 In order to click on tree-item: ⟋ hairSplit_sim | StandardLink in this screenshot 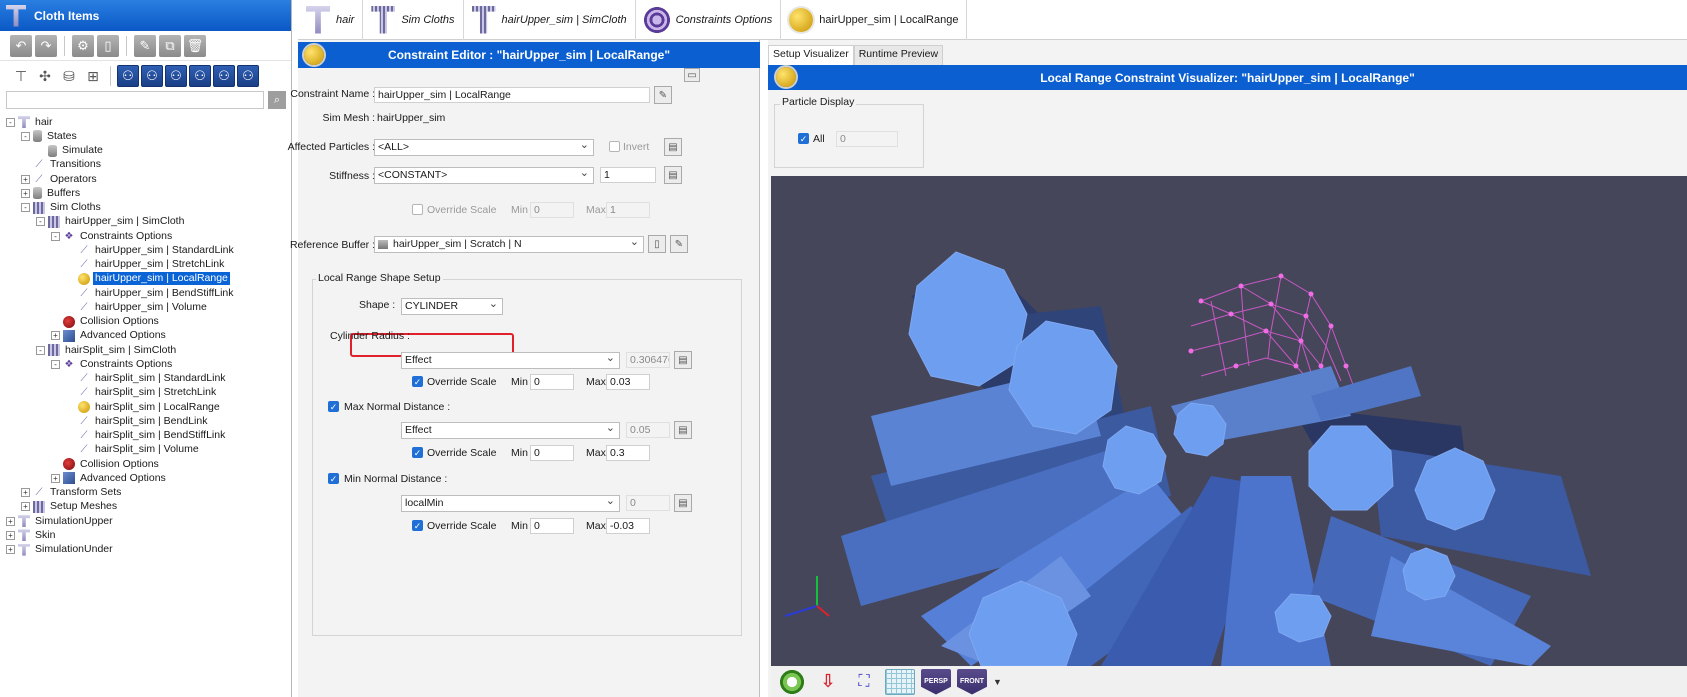, I will do `click(145, 379)`.